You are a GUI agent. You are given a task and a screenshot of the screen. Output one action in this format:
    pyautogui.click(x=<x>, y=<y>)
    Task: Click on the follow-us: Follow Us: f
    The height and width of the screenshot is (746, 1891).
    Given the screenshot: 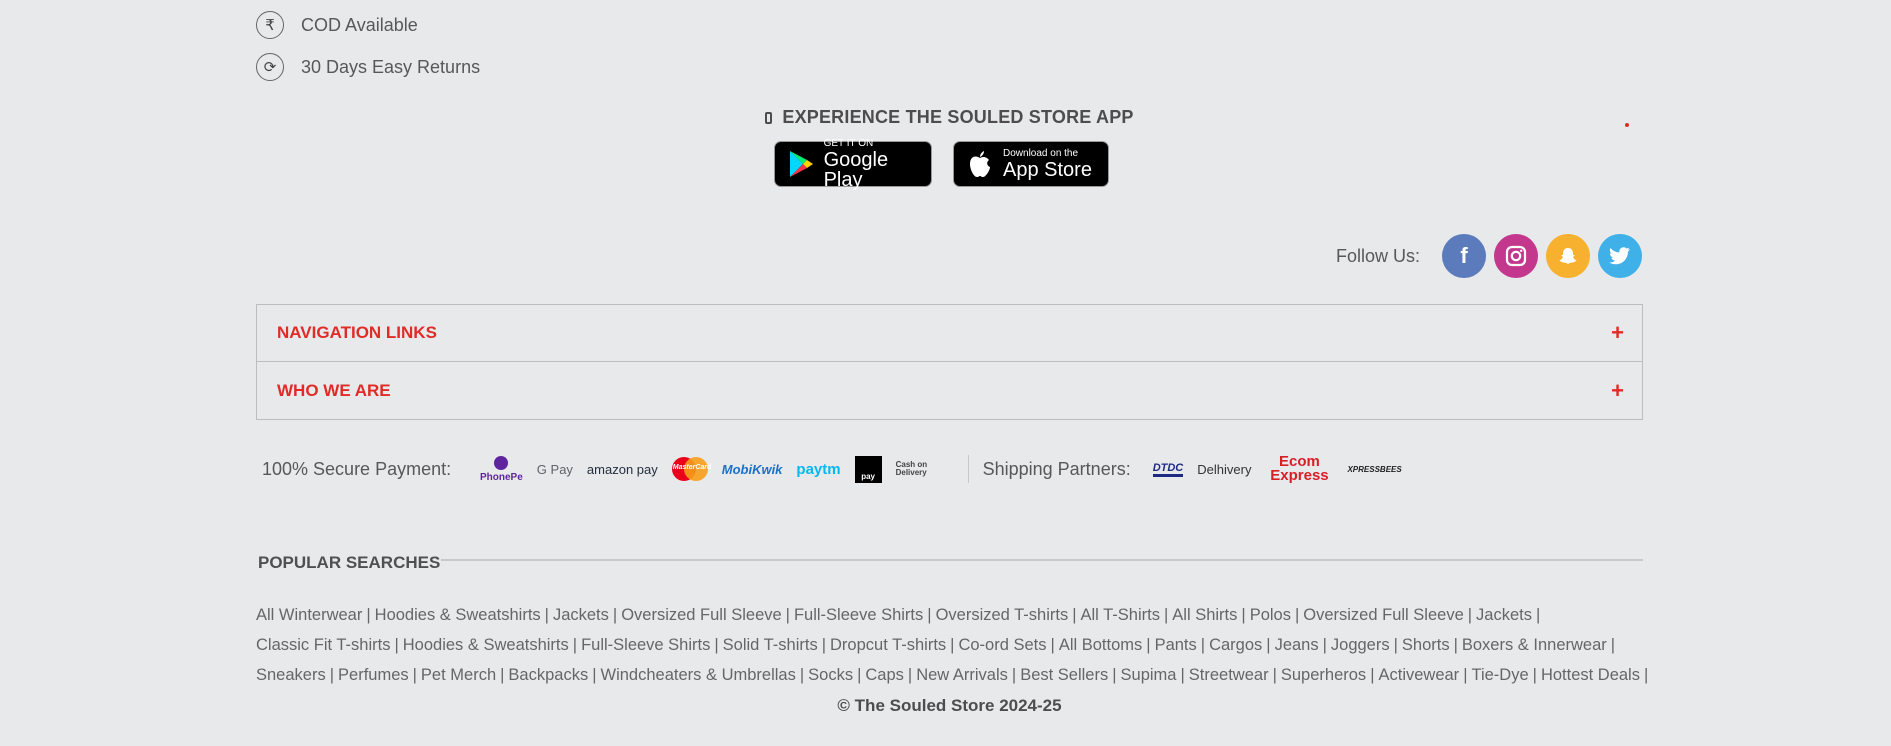 What is the action you would take?
    pyautogui.click(x=1489, y=256)
    